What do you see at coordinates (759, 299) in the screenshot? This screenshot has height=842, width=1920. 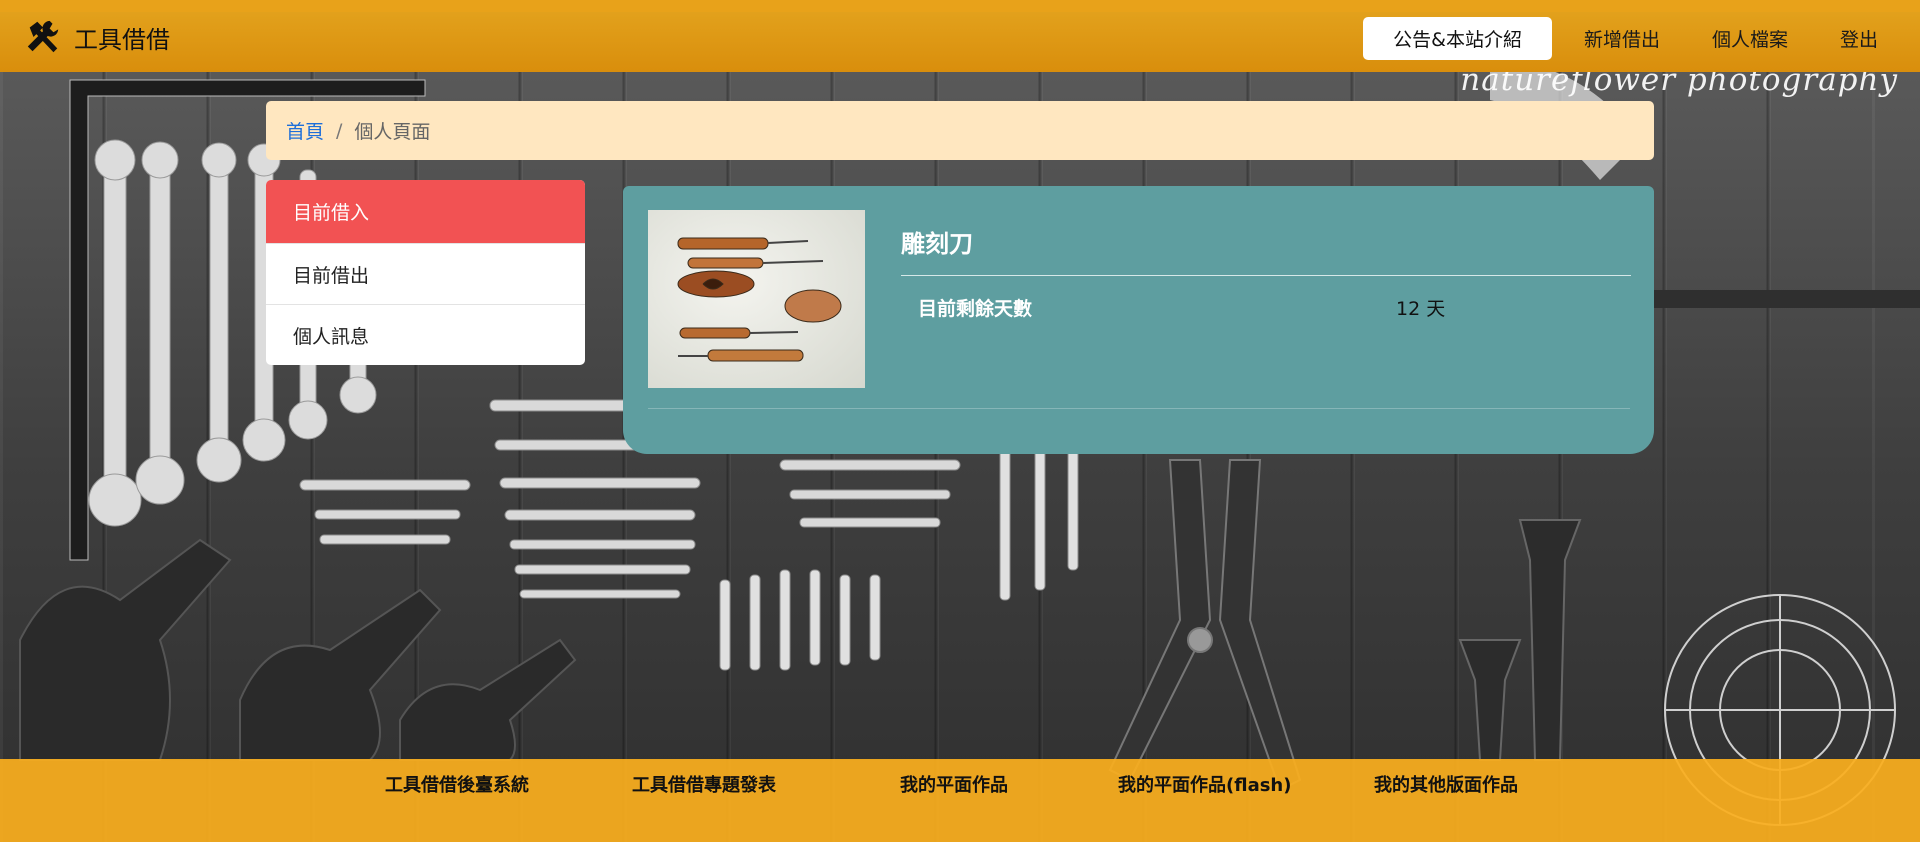 I see `carving-knives-photo` at bounding box center [759, 299].